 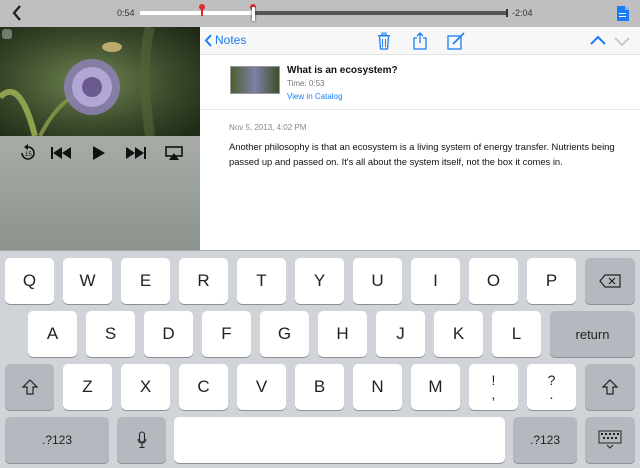 I want to click on key-exclaim-label: !, so click(x=493, y=380).